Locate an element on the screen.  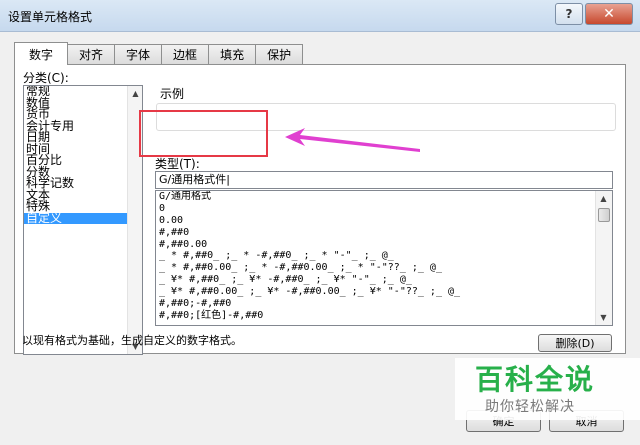
format-item: _ * #,##0_ ;_ * -#,##0_ ;_ * "-"_ ;_ @_ is located at coordinates (384, 256).